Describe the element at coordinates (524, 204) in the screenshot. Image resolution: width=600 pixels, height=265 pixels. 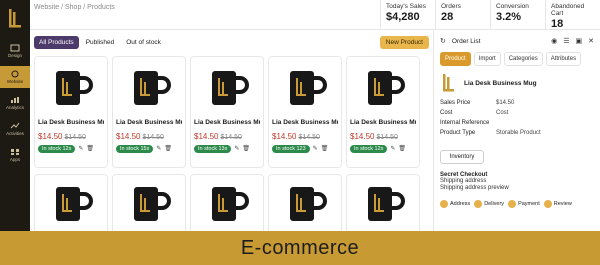
I see `step-payment: Payment` at that location.